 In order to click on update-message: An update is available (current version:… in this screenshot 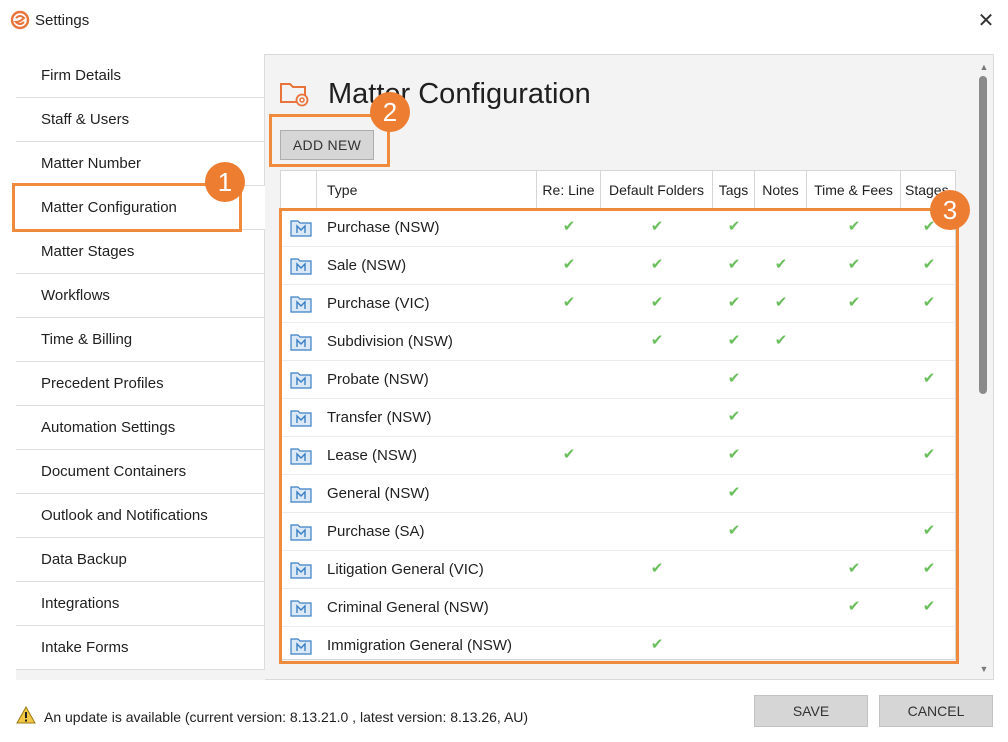, I will do `click(286, 717)`.